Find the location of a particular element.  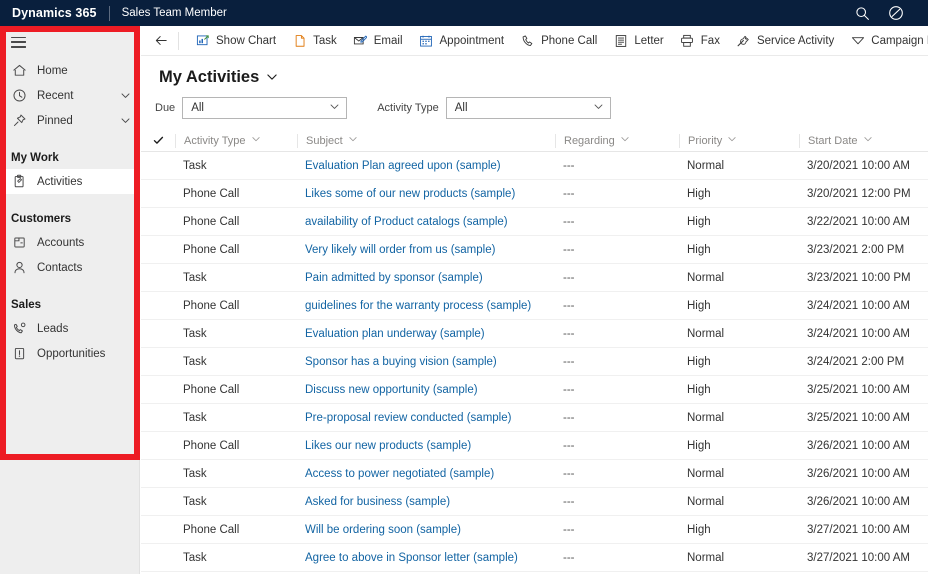

command-email: Email is located at coordinates (378, 41).